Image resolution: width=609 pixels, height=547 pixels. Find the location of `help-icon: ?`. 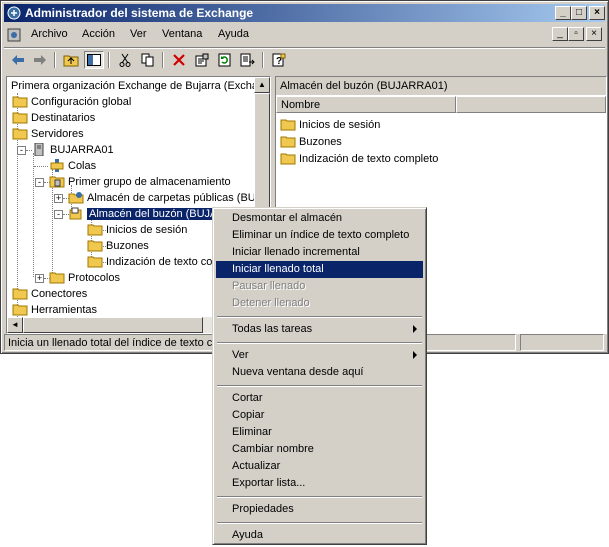

help-icon: ? is located at coordinates (279, 60).